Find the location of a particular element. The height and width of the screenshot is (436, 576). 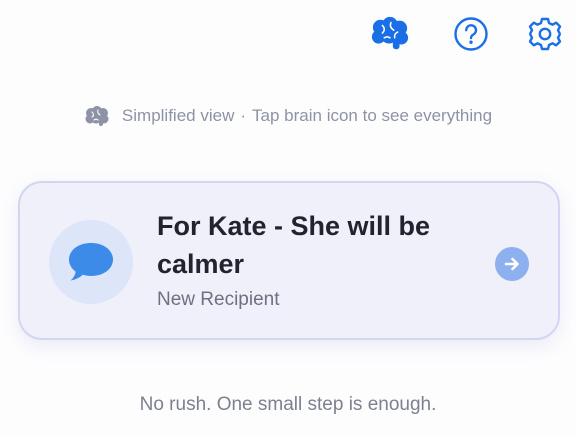

brain-toggle-button is located at coordinates (390, 34).